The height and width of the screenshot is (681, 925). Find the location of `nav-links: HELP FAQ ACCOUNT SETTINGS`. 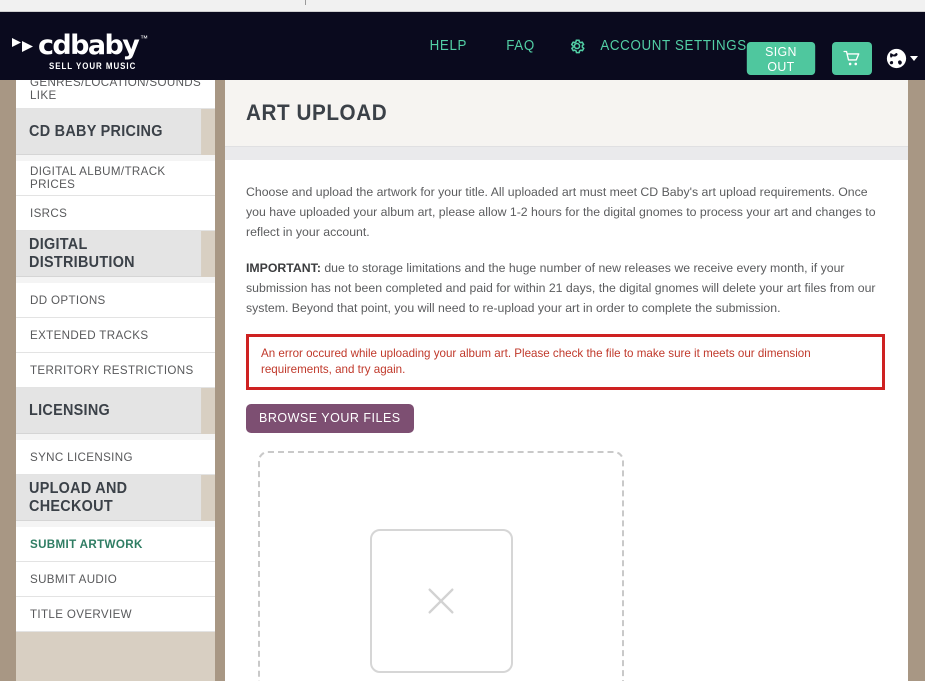

nav-links: HELP FAQ ACCOUNT SETTINGS is located at coordinates (600, 46).